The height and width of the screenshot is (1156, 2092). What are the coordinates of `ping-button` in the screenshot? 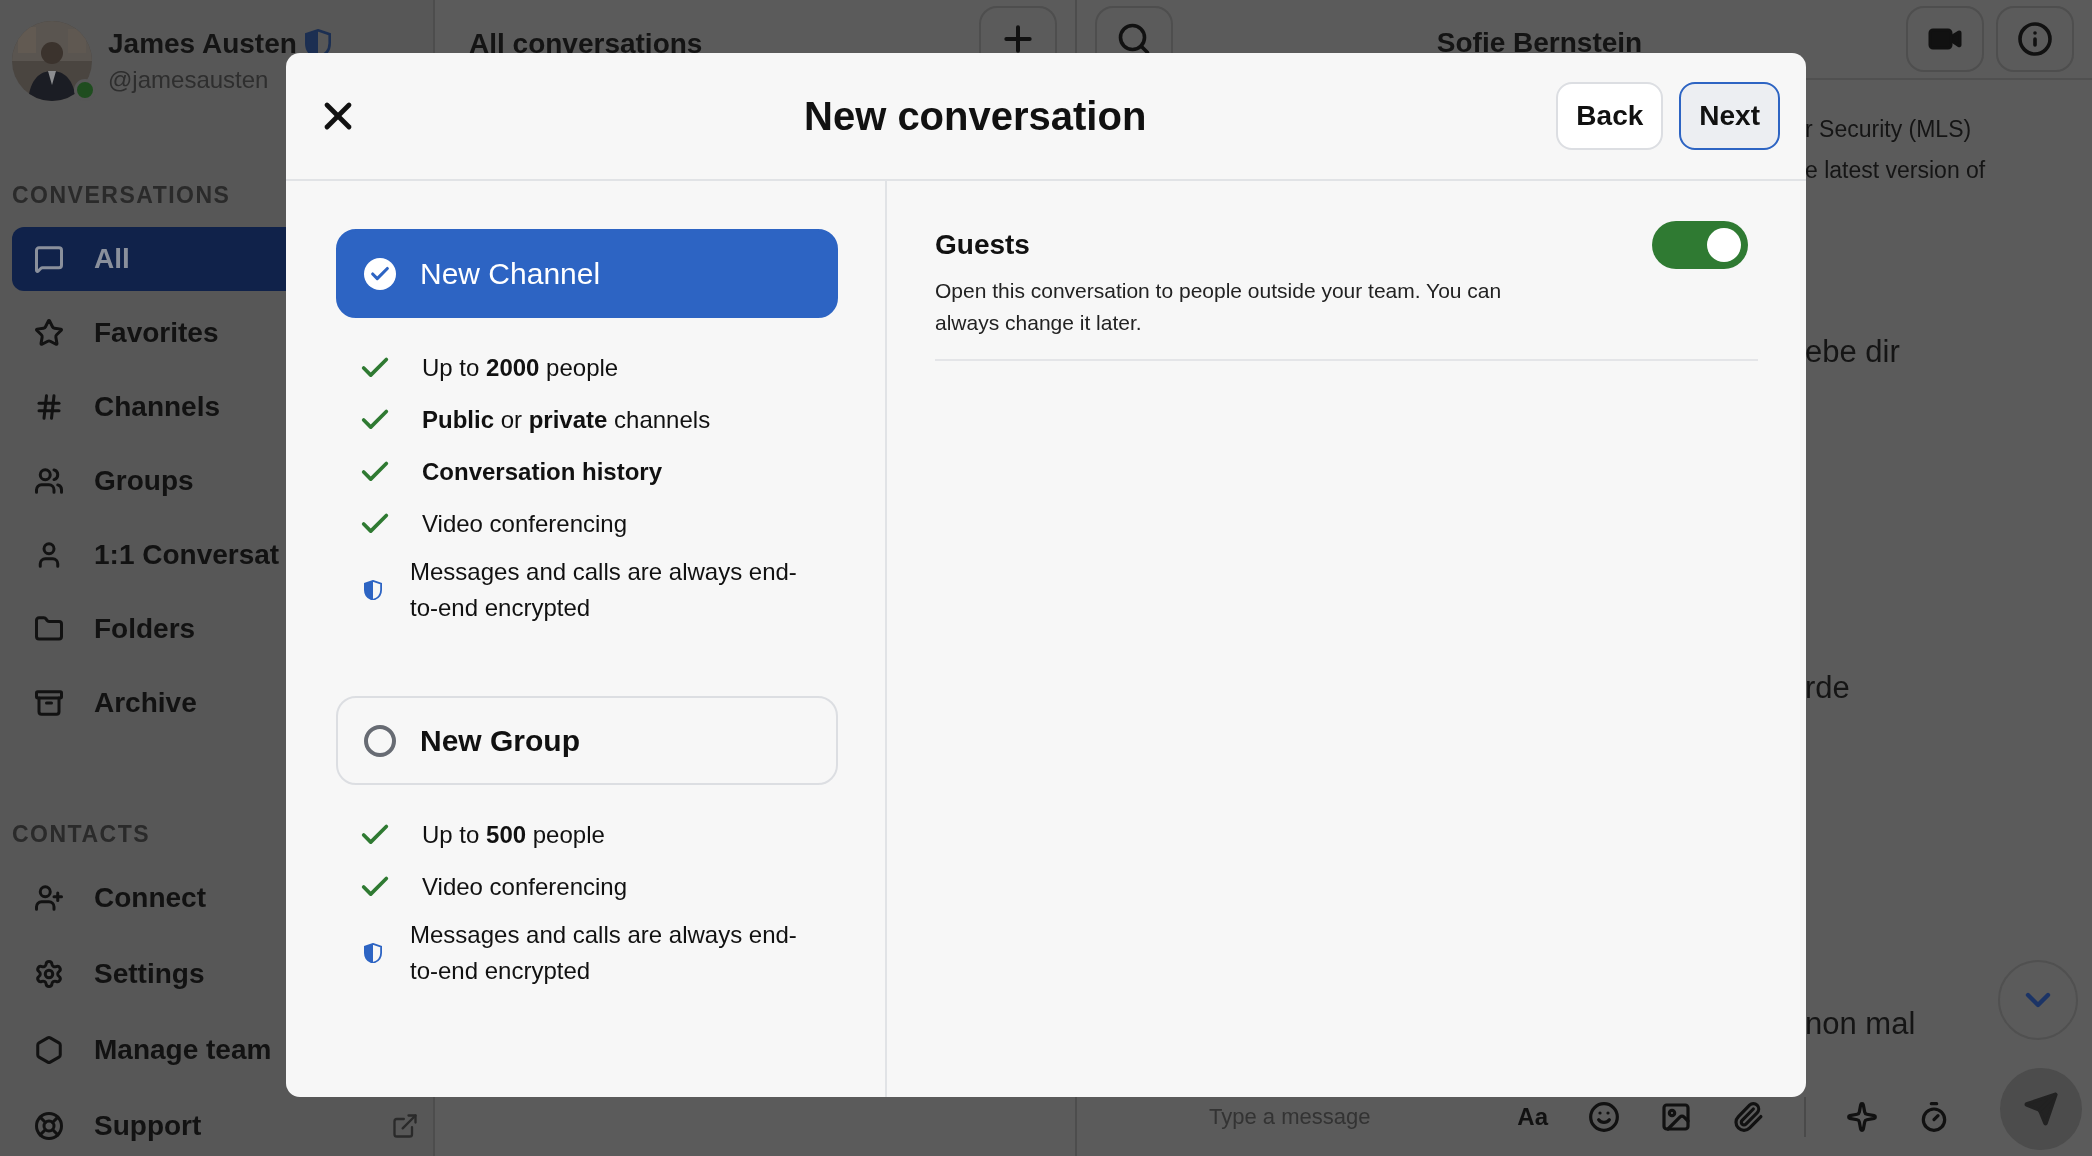 It's located at (1862, 1117).